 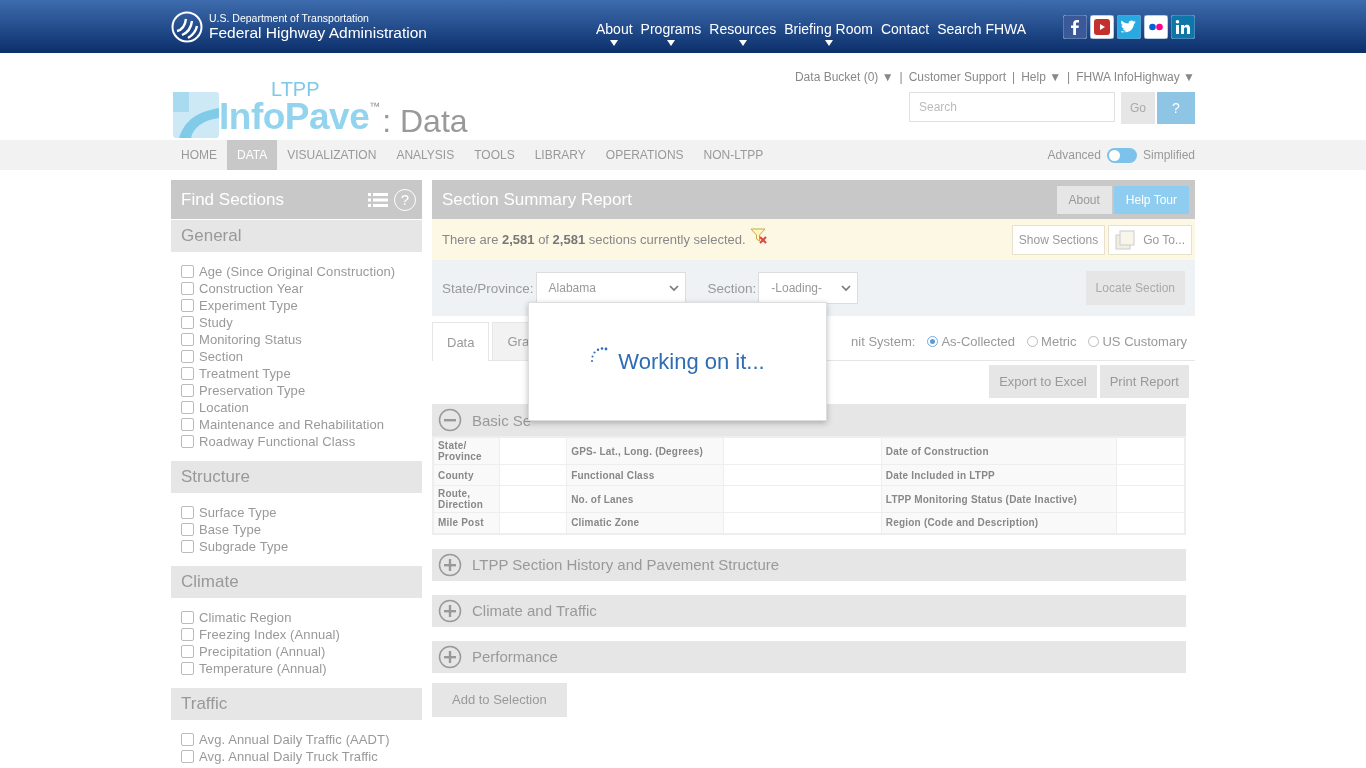 I want to click on top-nav-link: Search FHWA, so click(x=982, y=18).